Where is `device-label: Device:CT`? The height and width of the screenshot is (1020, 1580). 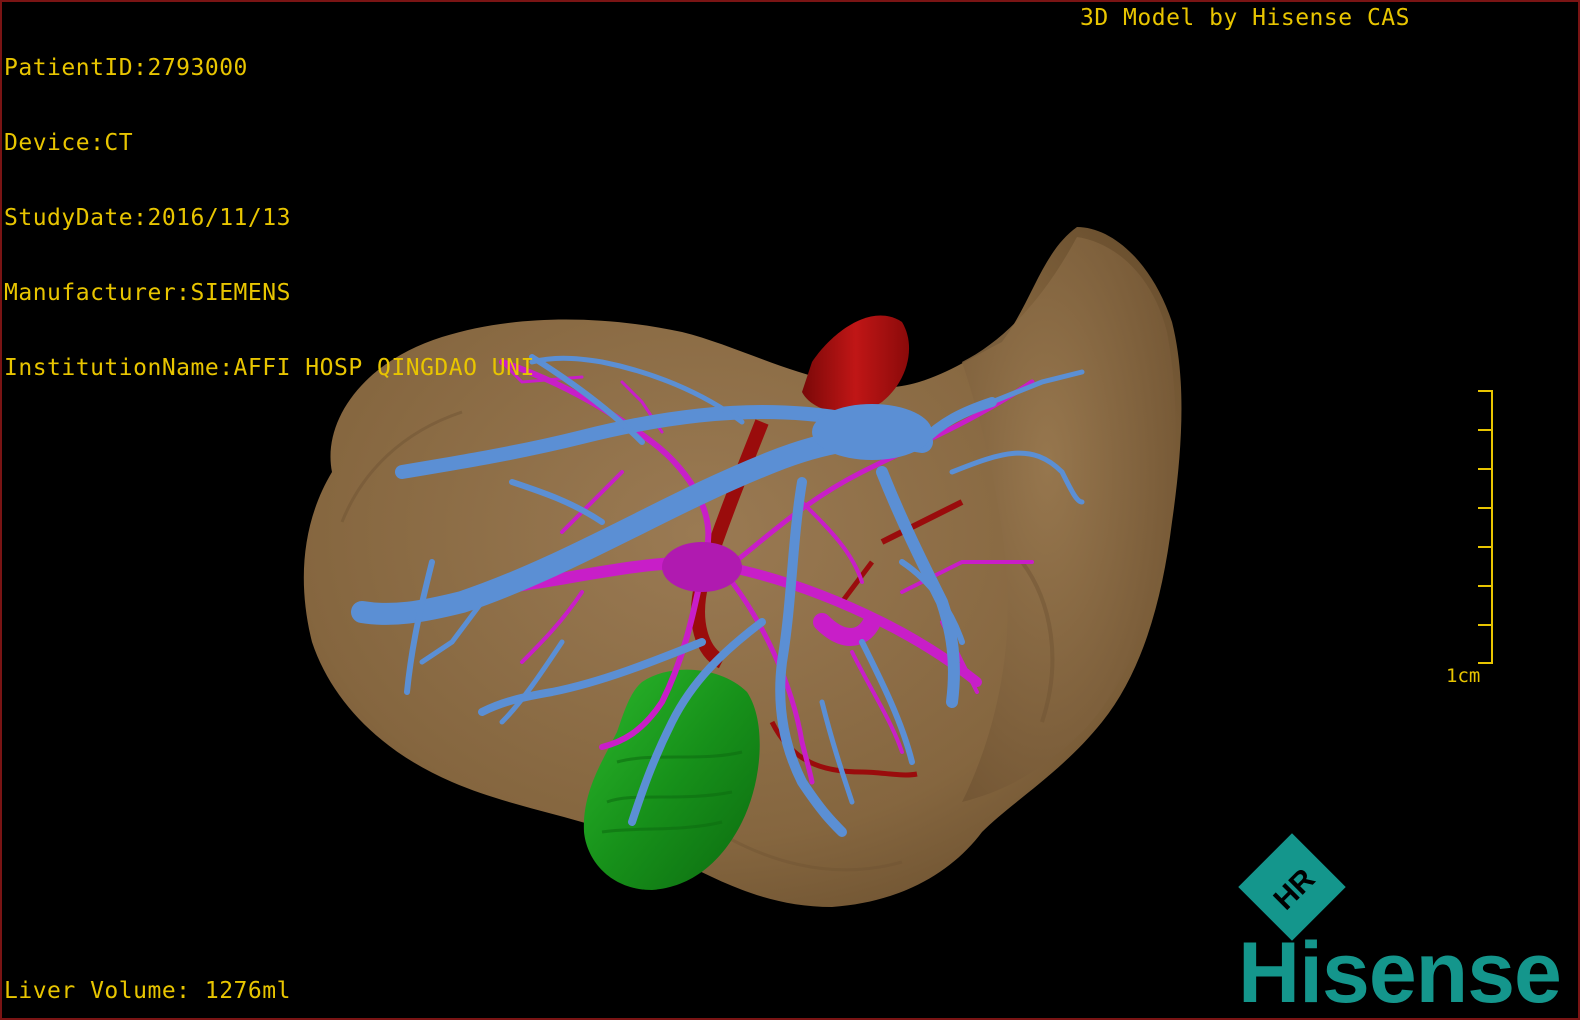 device-label: Device:CT is located at coordinates (69, 143).